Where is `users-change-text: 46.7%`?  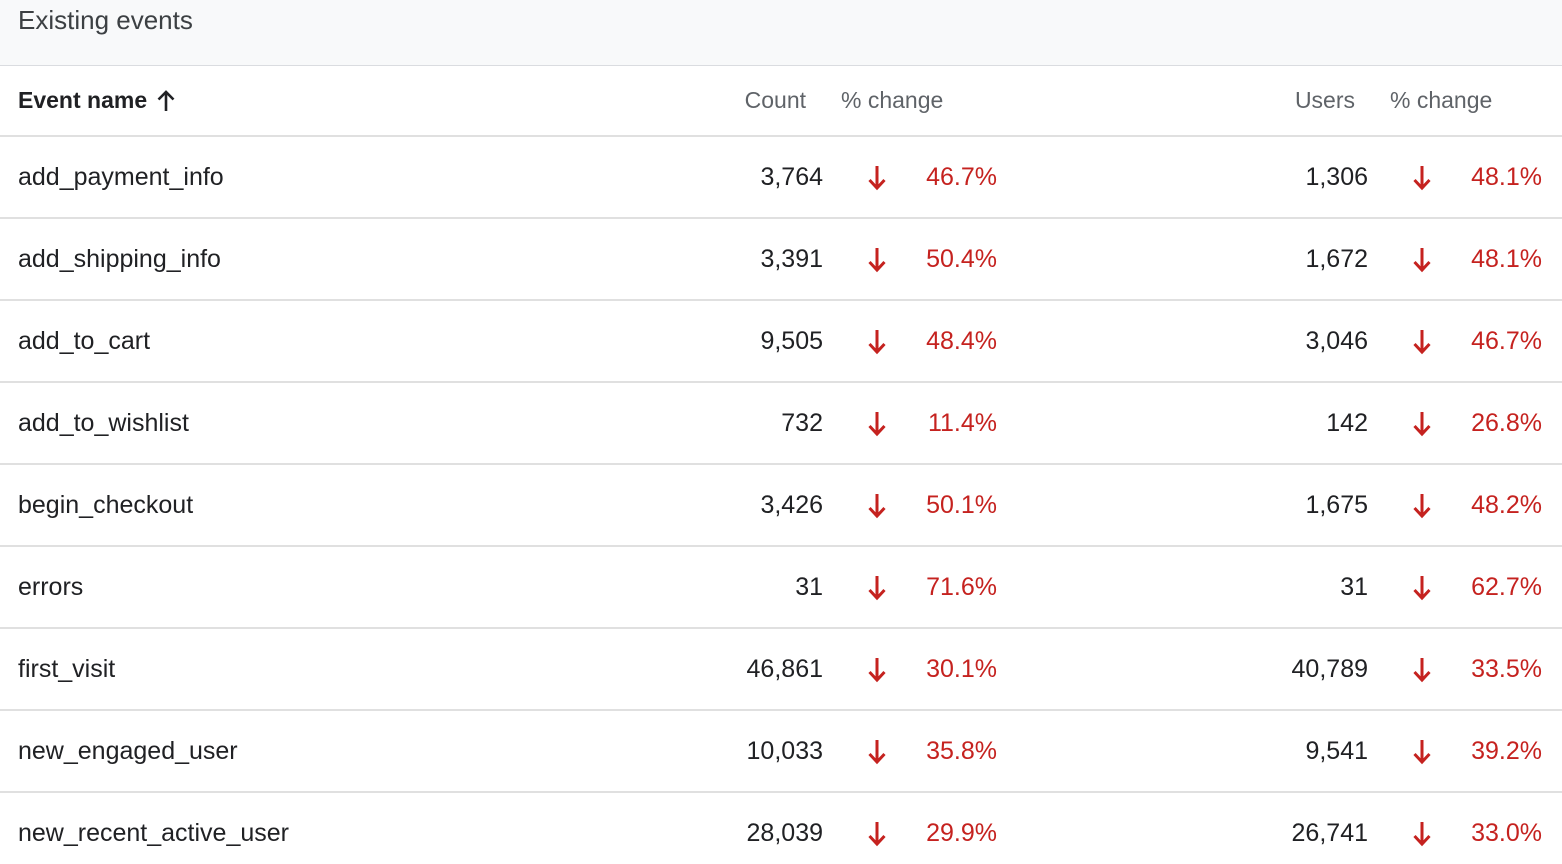
users-change-text: 46.7% is located at coordinates (1506, 340).